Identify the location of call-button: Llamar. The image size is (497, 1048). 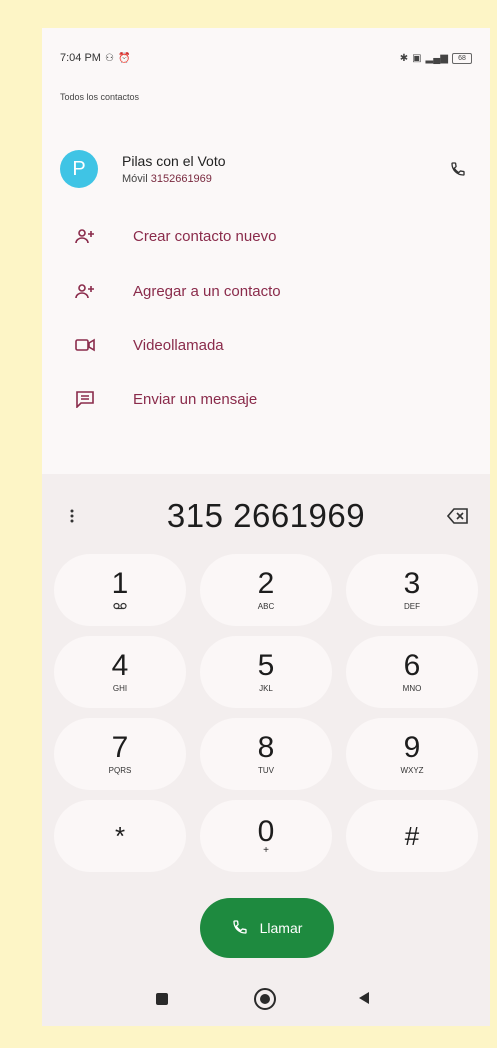
(267, 928).